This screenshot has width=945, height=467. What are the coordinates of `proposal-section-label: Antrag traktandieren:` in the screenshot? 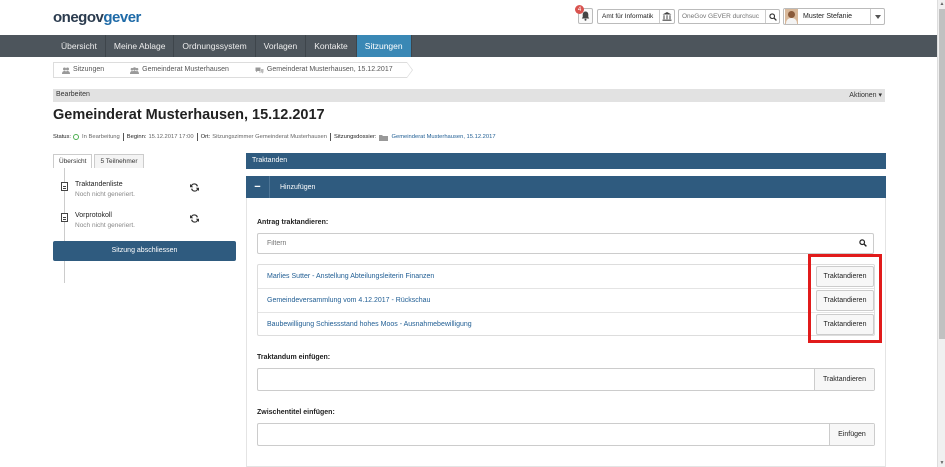 It's located at (293, 222).